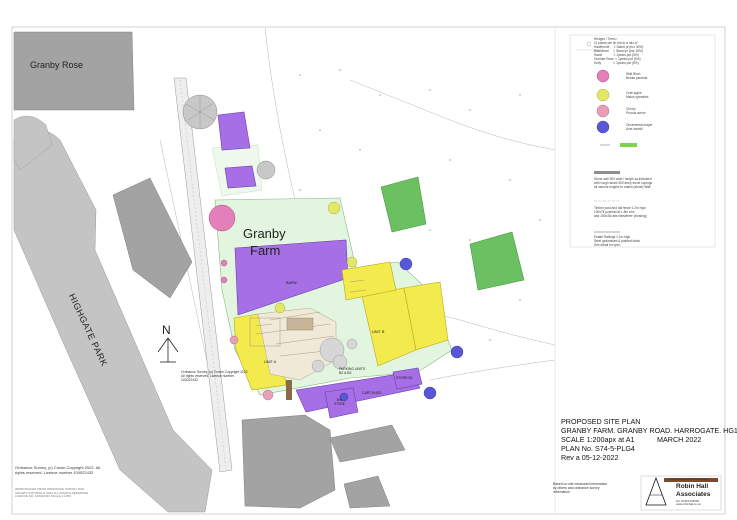 This screenshot has height=520, width=737. I want to click on legend-birch-symbol, so click(603, 76).